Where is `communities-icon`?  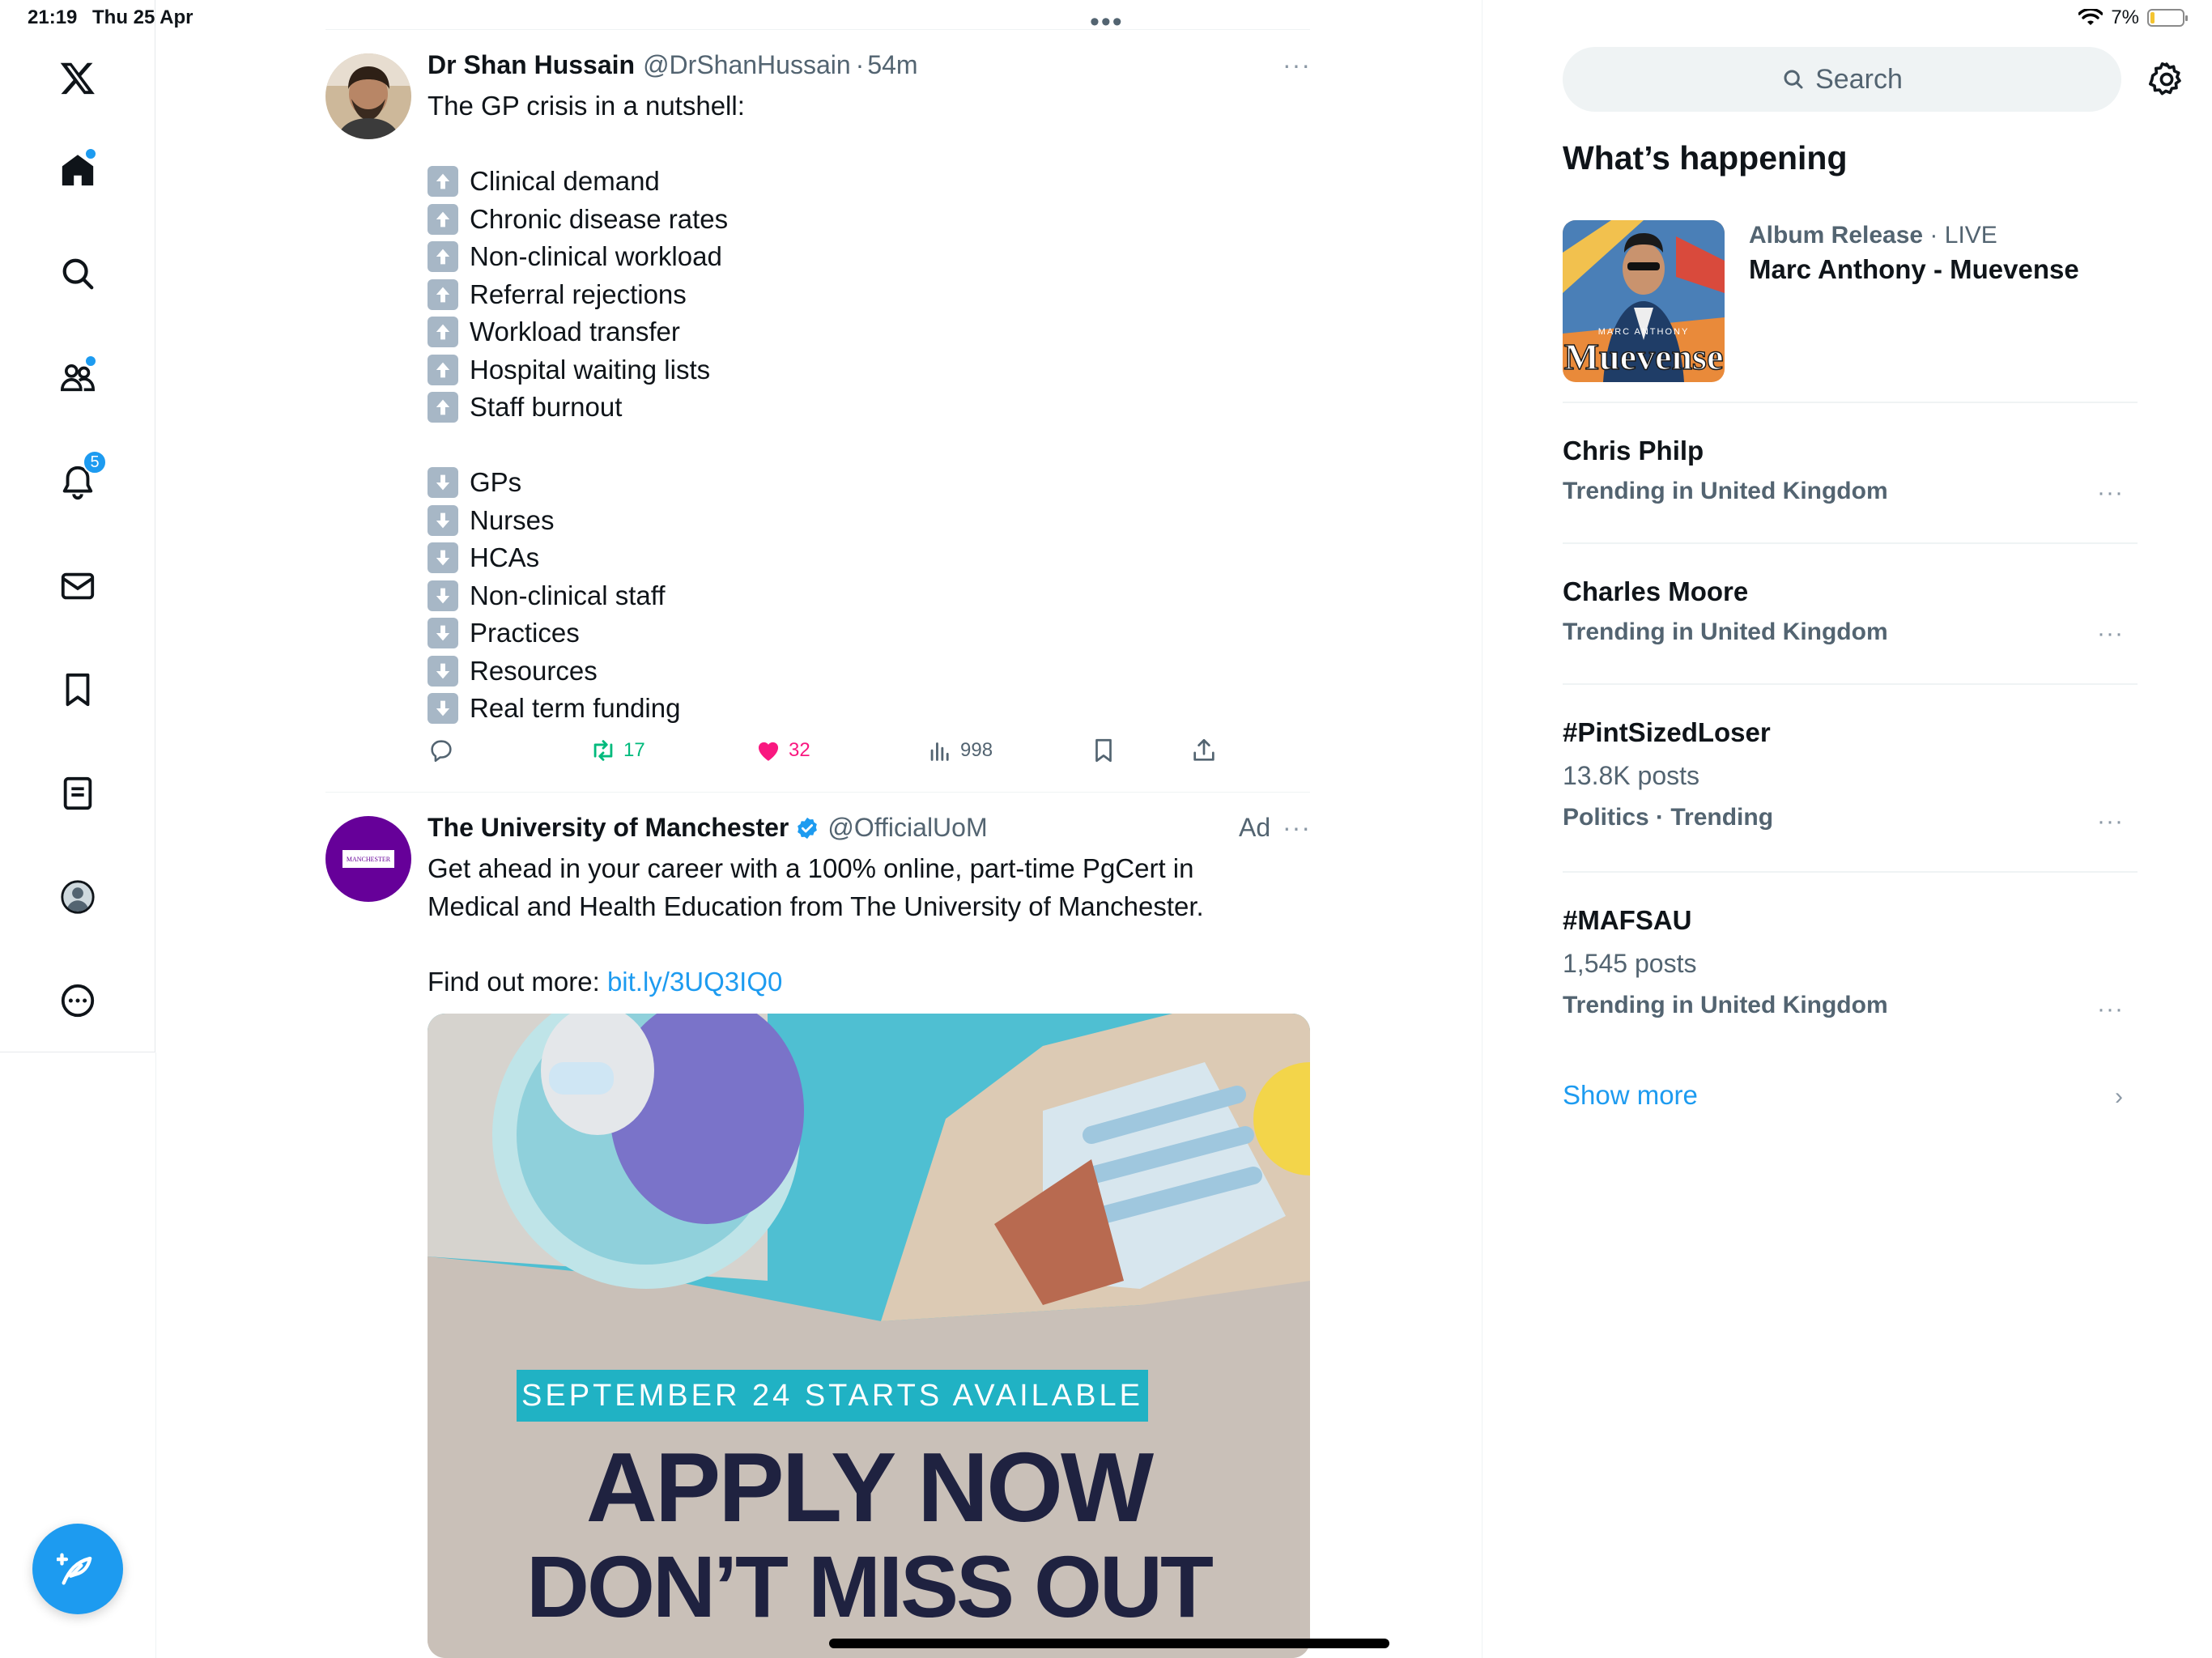 communities-icon is located at coordinates (77, 377).